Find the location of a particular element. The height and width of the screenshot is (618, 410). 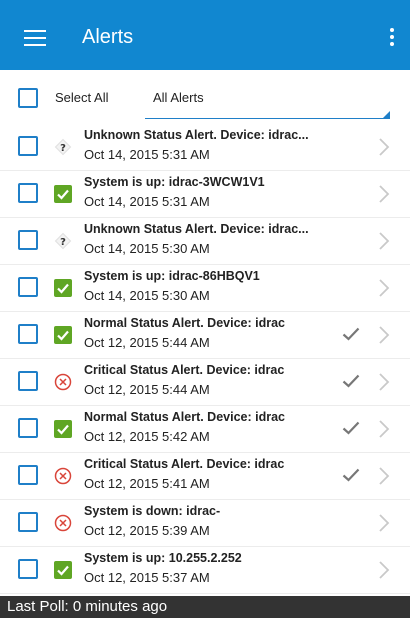

select-all-checkbox is located at coordinates (28, 98).